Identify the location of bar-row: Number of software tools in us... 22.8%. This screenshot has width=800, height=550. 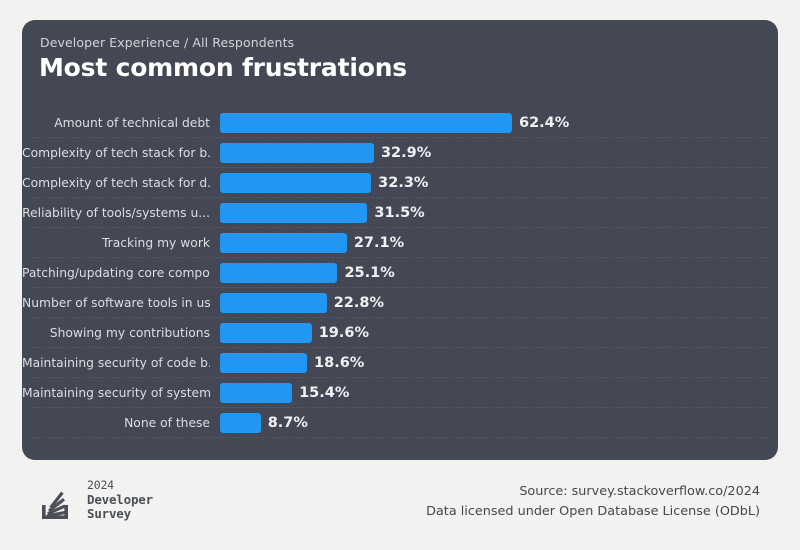
(400, 303).